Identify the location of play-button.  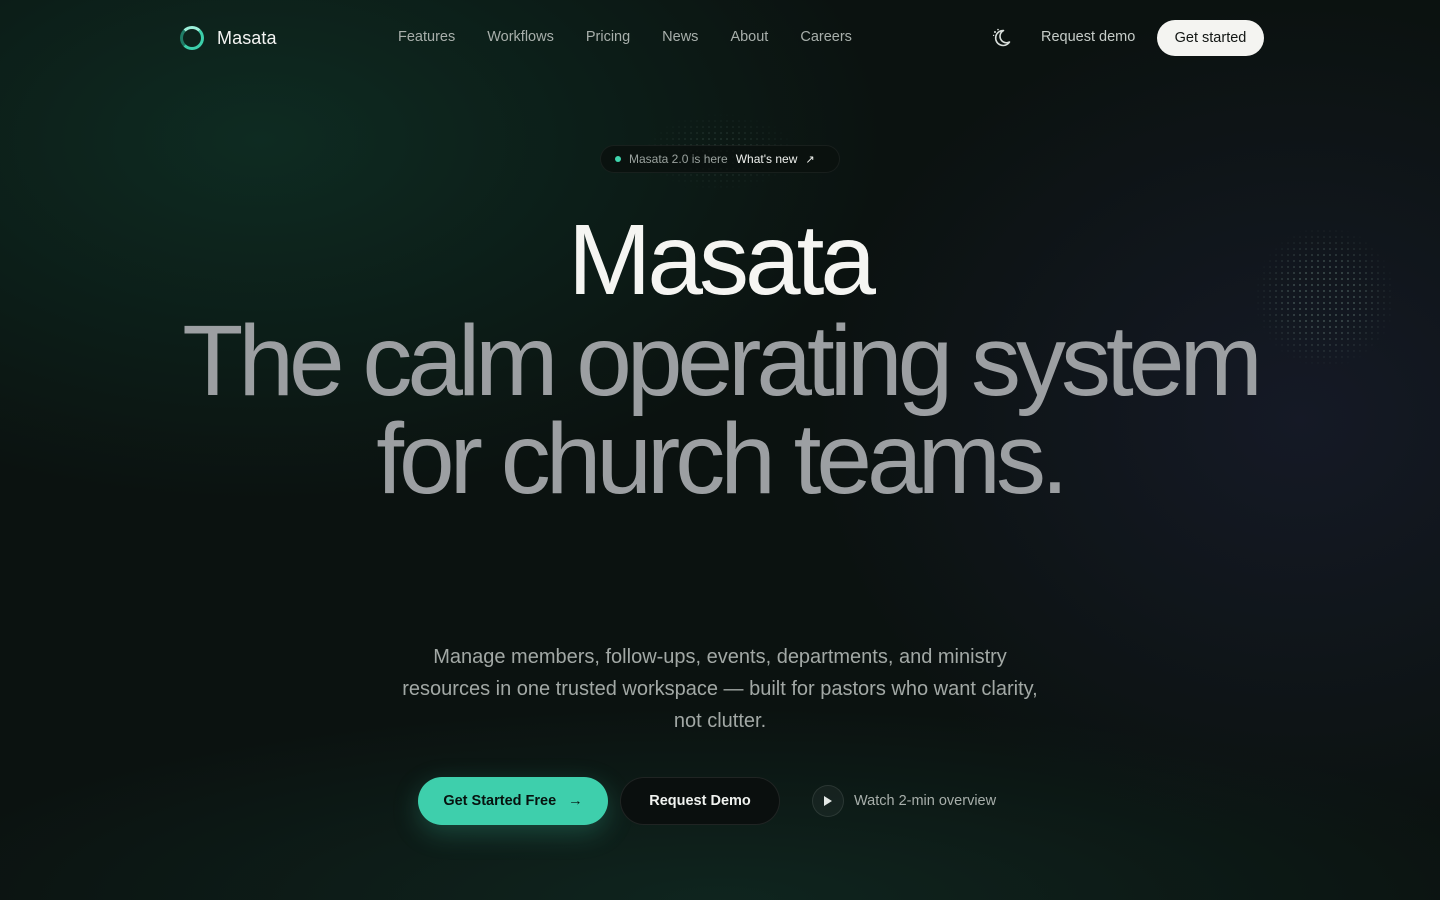
(828, 801).